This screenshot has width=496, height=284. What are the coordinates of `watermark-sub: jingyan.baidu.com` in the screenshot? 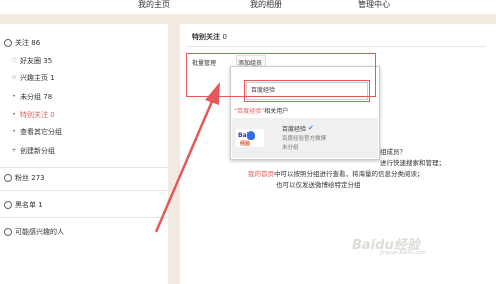 It's located at (403, 253).